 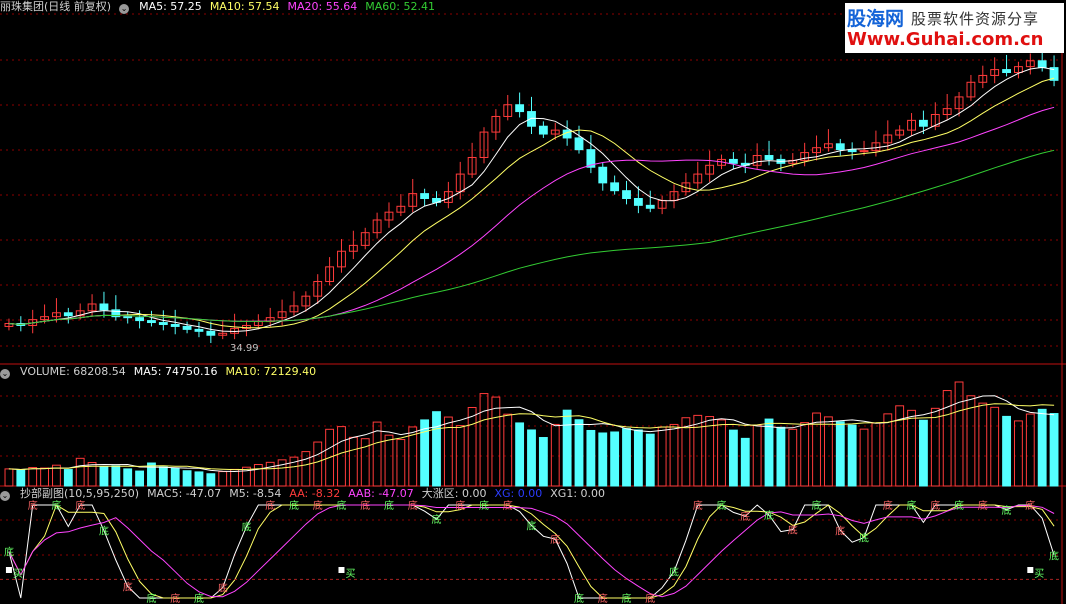 What do you see at coordinates (945, 39) in the screenshot?
I see `watermark-url: Www.Guhai.com.cn` at bounding box center [945, 39].